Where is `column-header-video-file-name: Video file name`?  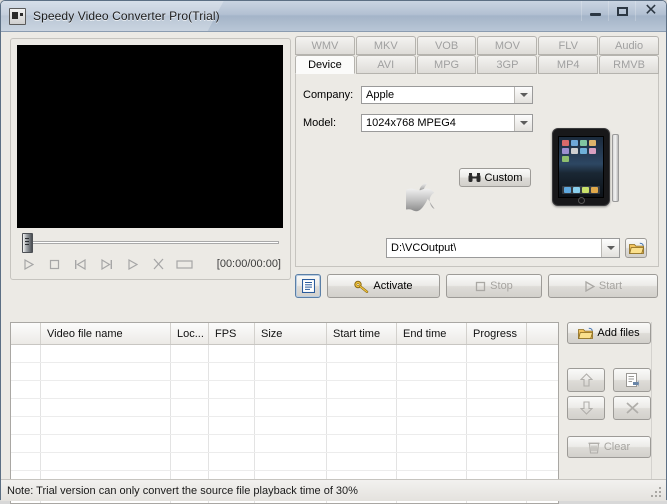
column-header-video-file-name: Video file name is located at coordinates (106, 333).